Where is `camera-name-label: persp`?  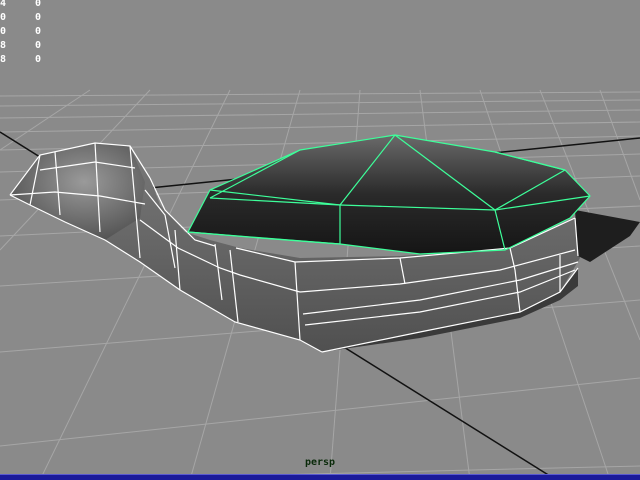
camera-name-label: persp is located at coordinates (320, 462).